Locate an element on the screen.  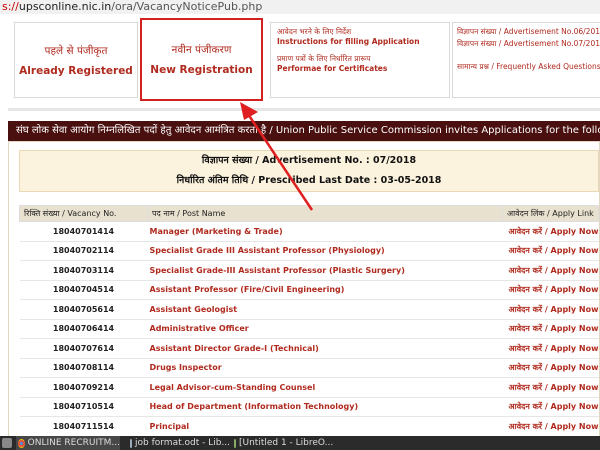
url-host: upsconline.nic.in is located at coordinates (65, 6).